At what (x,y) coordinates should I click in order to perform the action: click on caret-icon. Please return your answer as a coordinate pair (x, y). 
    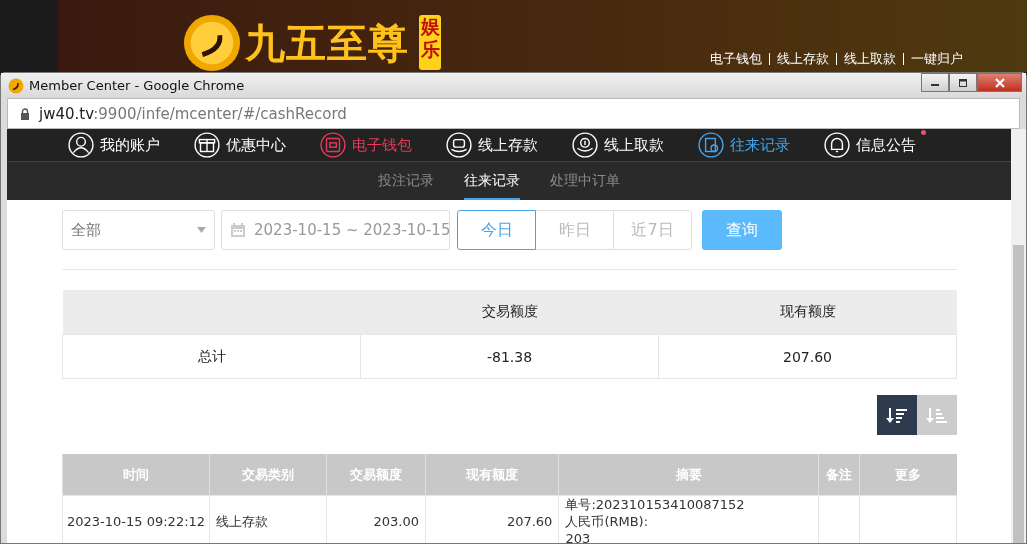
    Looking at the image, I should click on (201, 230).